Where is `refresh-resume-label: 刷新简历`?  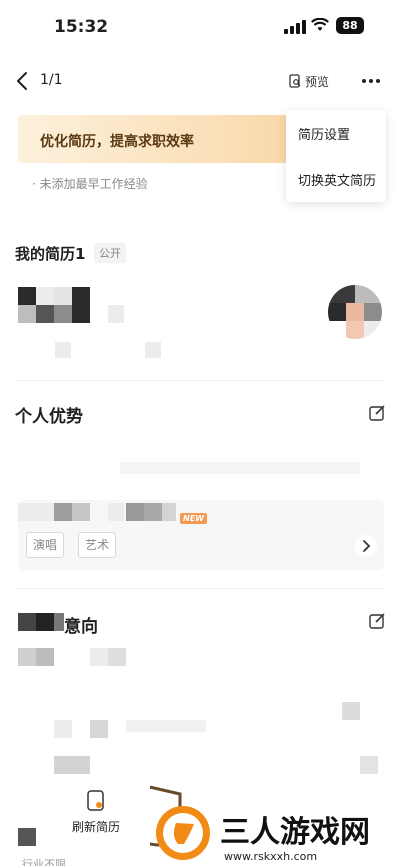
refresh-resume-label: 刷新简历 is located at coordinates (95, 827).